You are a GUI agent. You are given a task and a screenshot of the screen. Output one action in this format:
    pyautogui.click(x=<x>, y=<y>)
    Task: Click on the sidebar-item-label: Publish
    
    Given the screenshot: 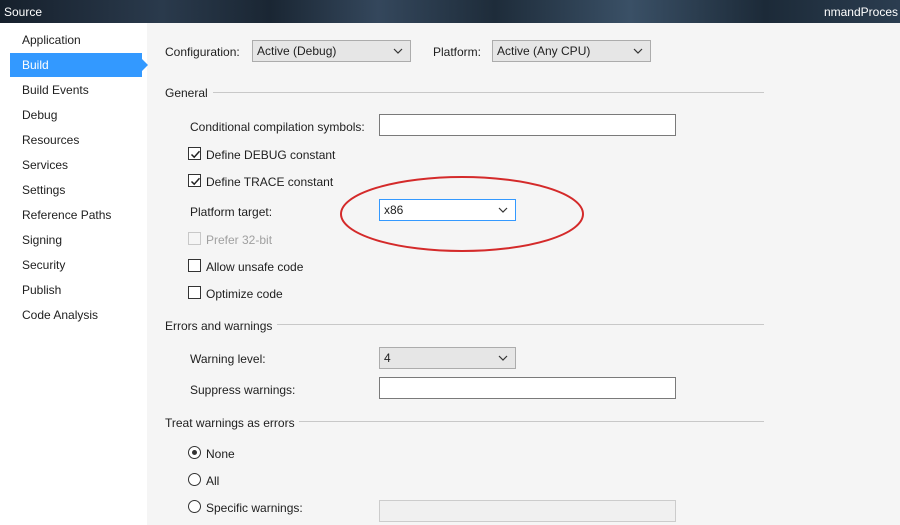 What is the action you would take?
    pyautogui.click(x=42, y=290)
    